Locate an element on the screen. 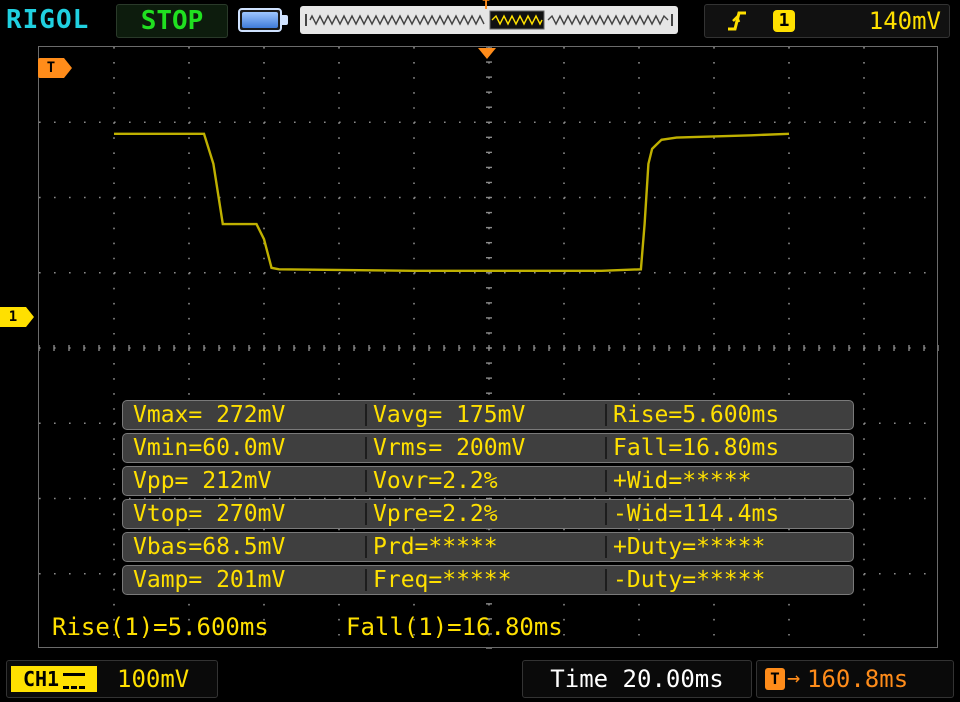 The width and height of the screenshot is (960, 702). channel1-tag: CH1 is located at coordinates (54, 679).